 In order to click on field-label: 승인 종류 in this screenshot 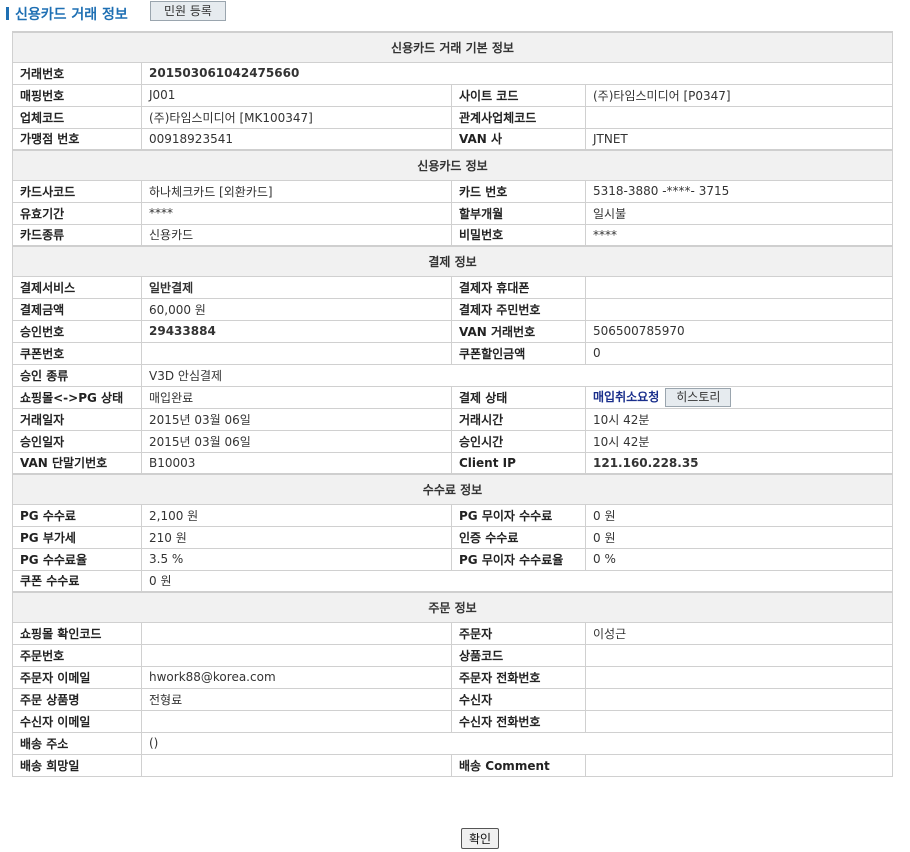, I will do `click(77, 375)`.